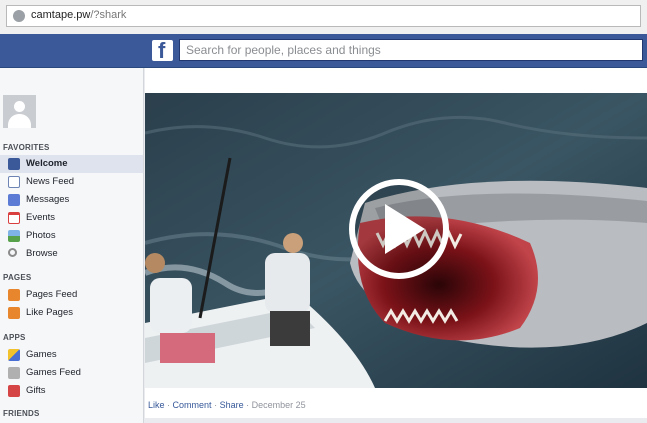 This screenshot has width=647, height=423. I want to click on profile-avatar, so click(19, 111).